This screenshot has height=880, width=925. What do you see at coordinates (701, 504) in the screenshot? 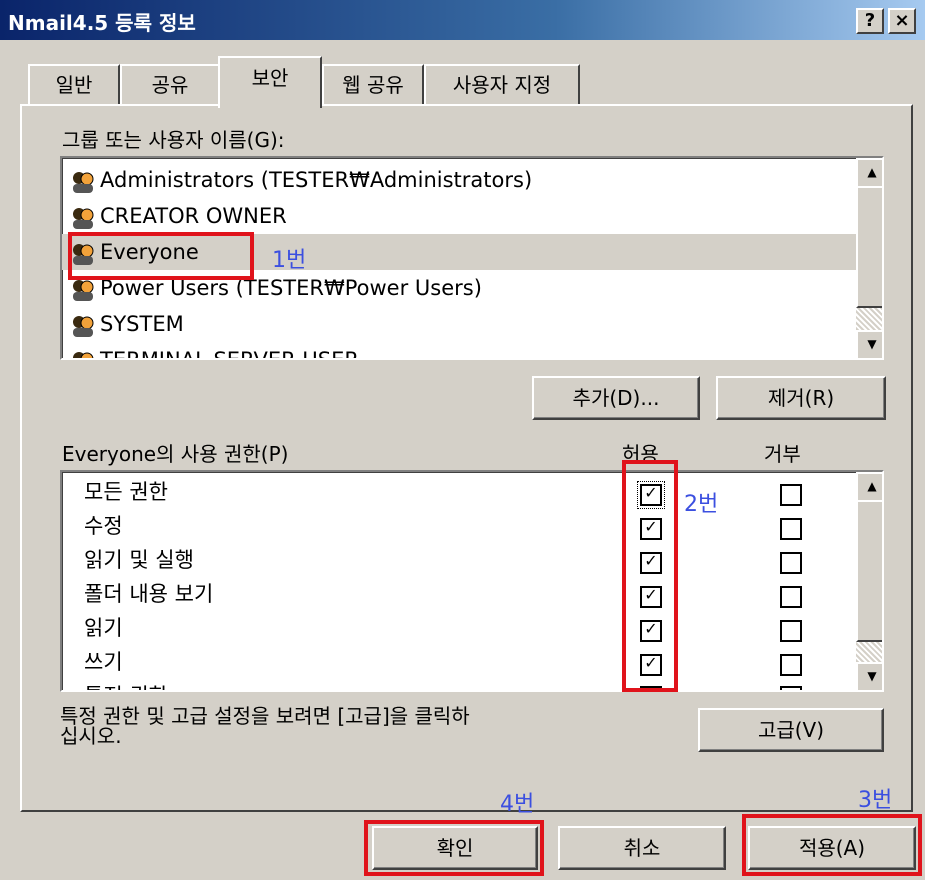
I see `annotation-label-2: 2번` at bounding box center [701, 504].